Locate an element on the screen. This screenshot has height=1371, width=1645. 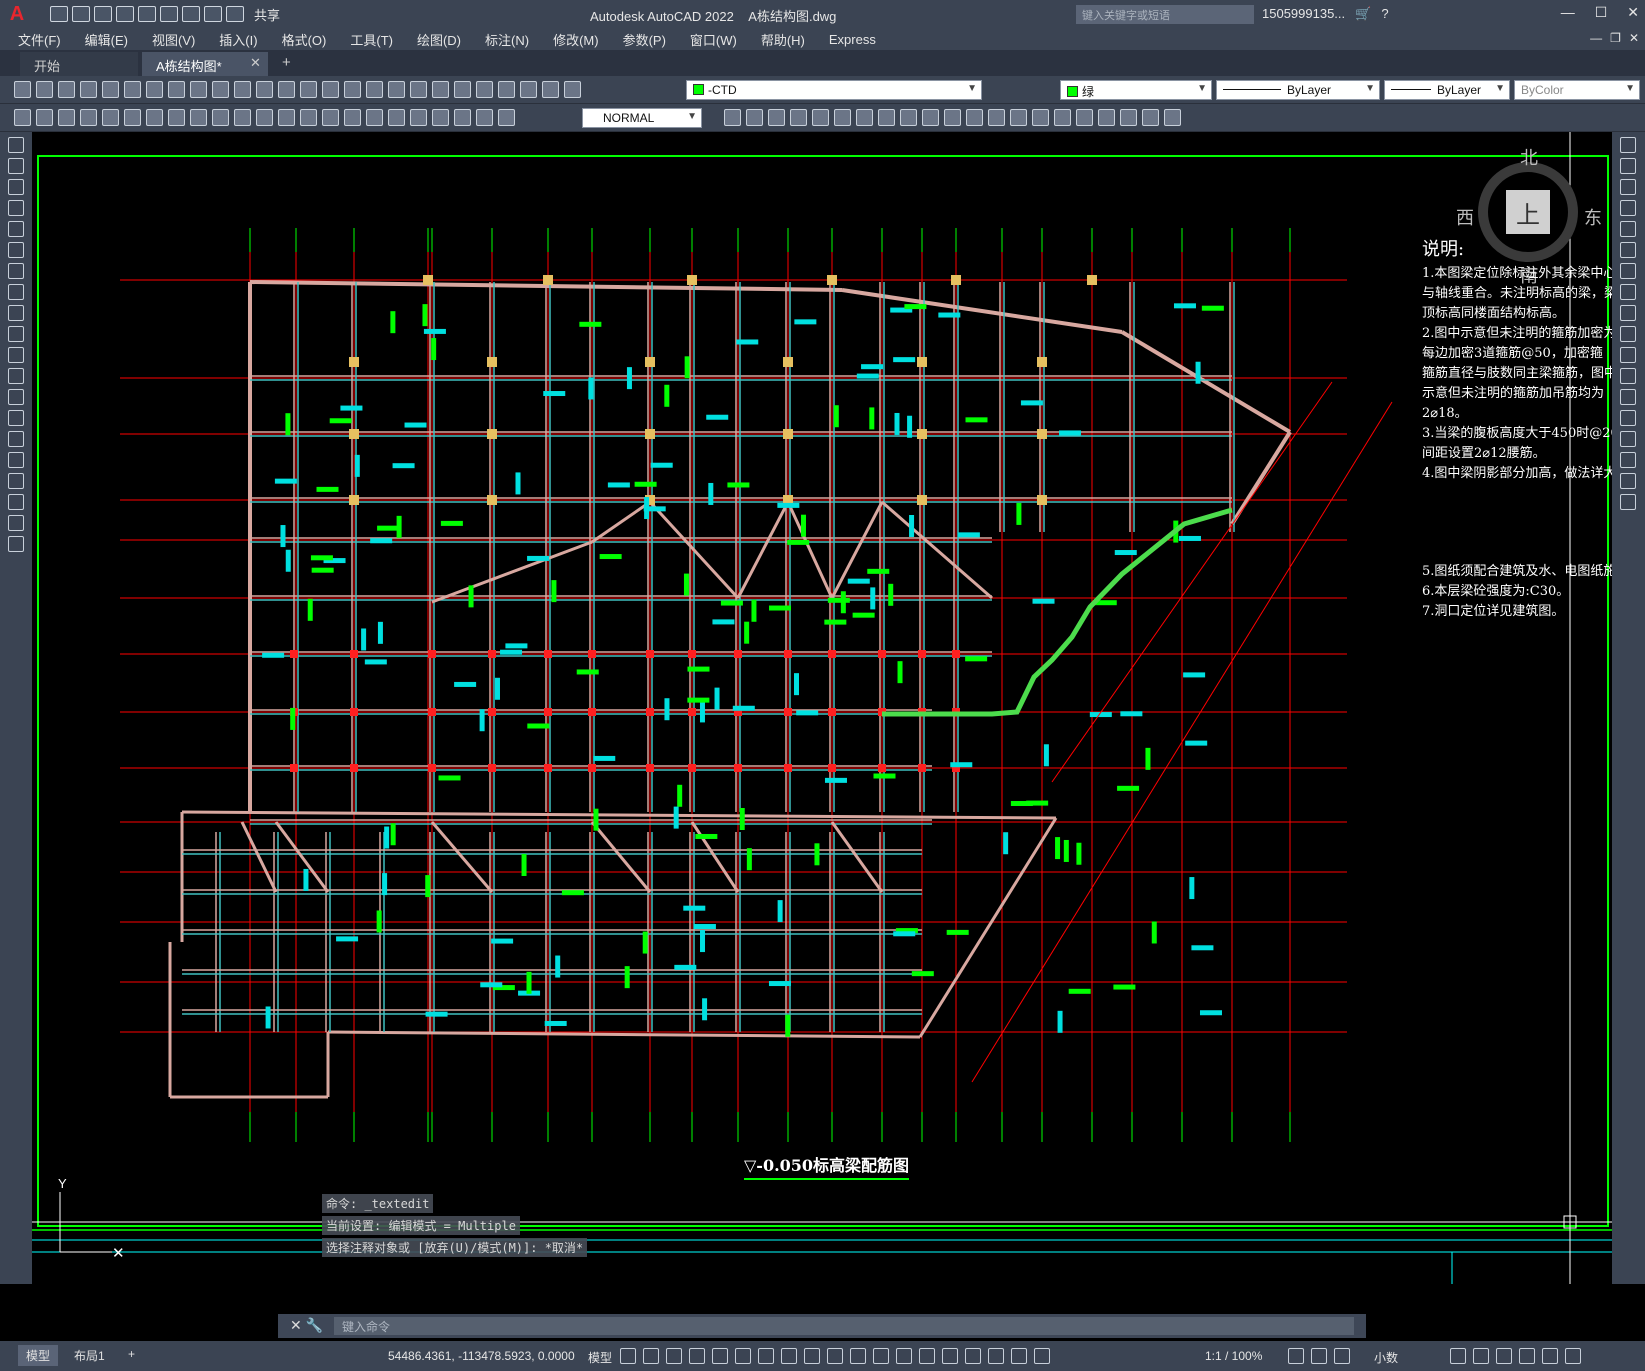
linear-dim-icon is located at coordinates (22, 117).